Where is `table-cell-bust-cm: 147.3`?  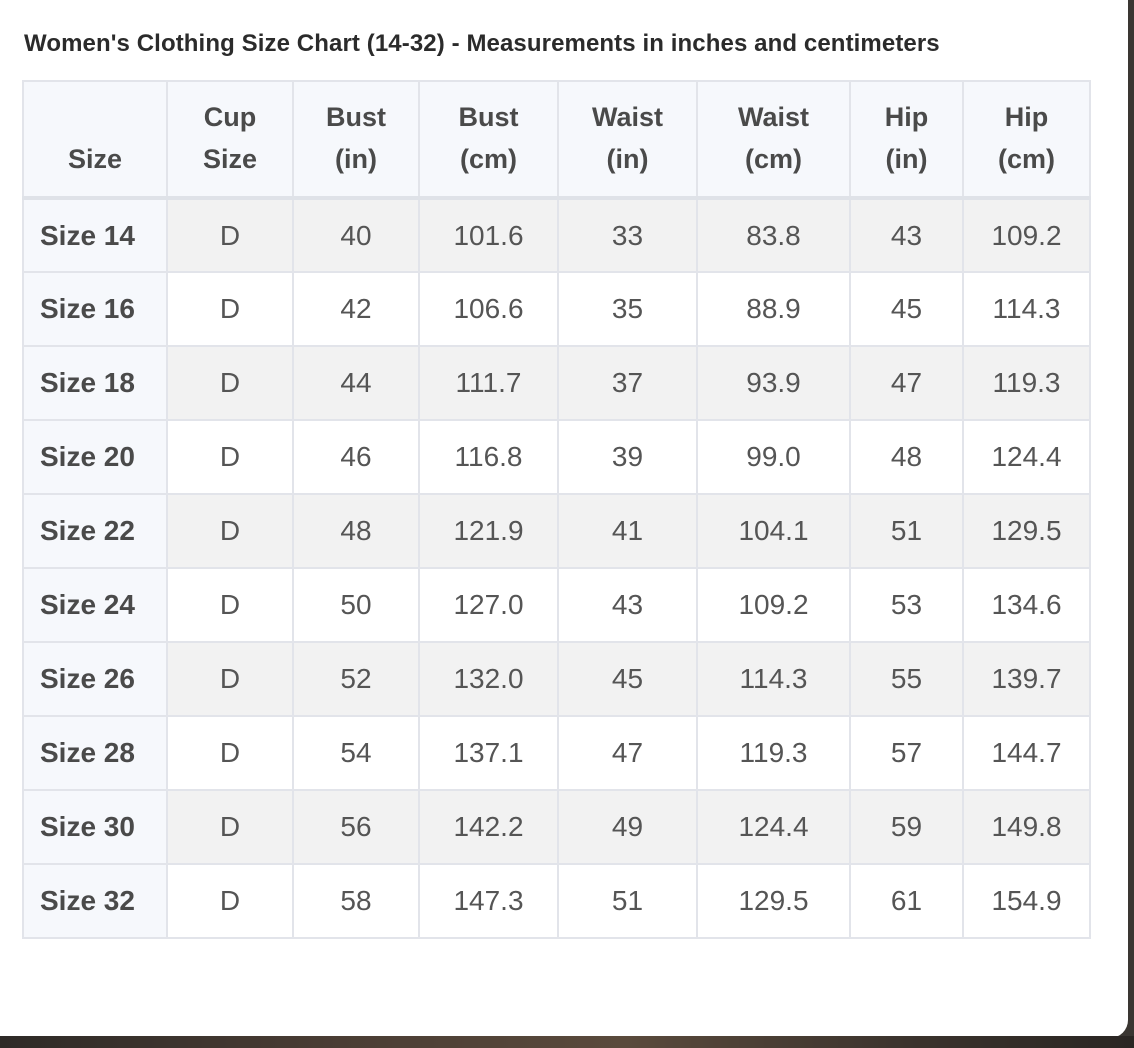
table-cell-bust-cm: 147.3 is located at coordinates (488, 901).